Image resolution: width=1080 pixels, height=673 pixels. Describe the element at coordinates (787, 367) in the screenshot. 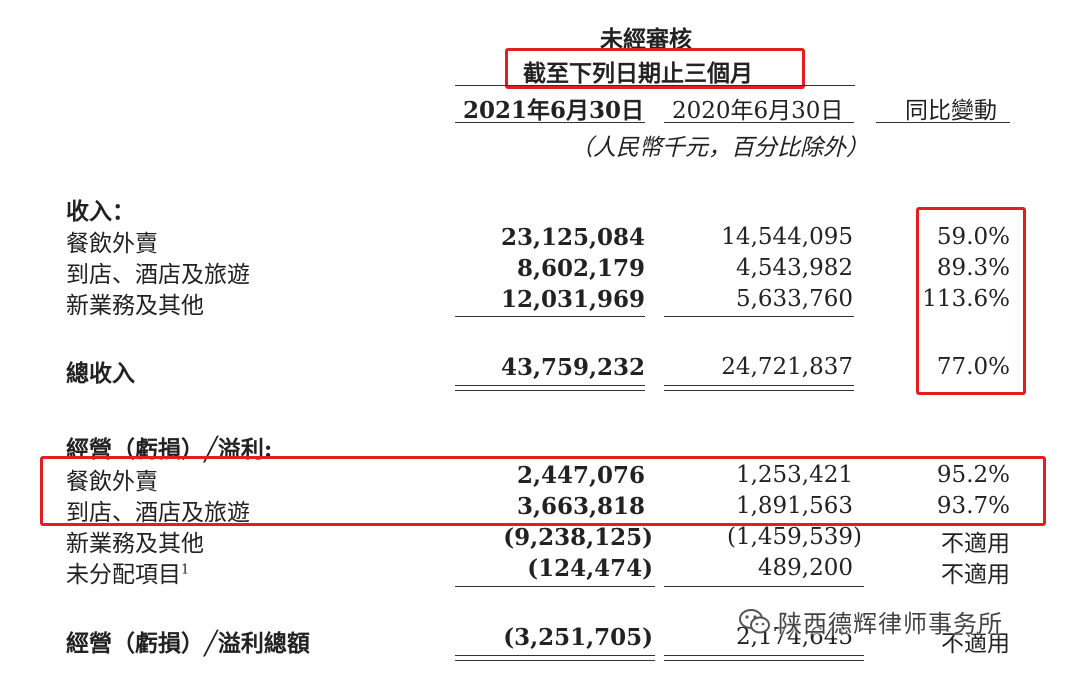

I see `cell-2020-total: 24,721,837` at that location.